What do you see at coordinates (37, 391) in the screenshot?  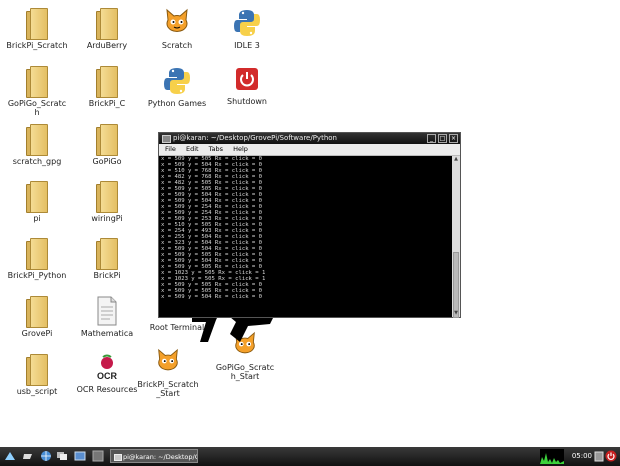 I see `icon-label: usb_script` at bounding box center [37, 391].